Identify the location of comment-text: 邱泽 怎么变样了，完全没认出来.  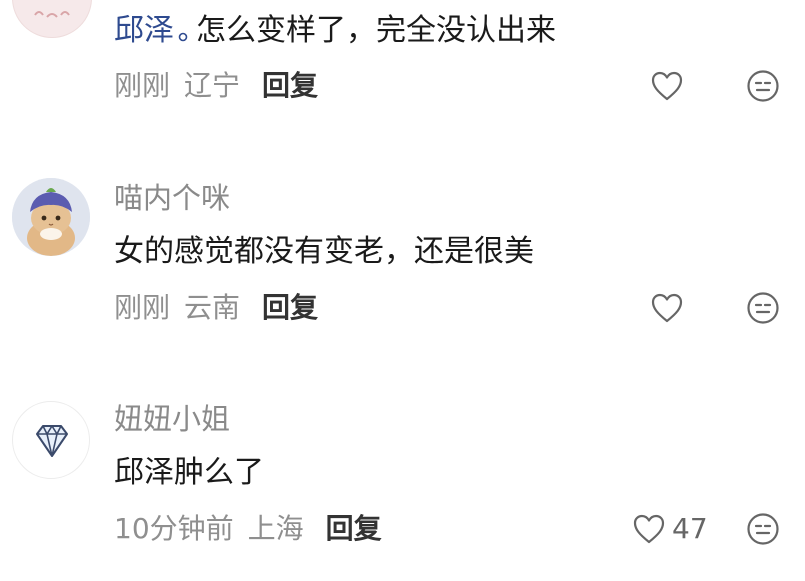
(335, 34).